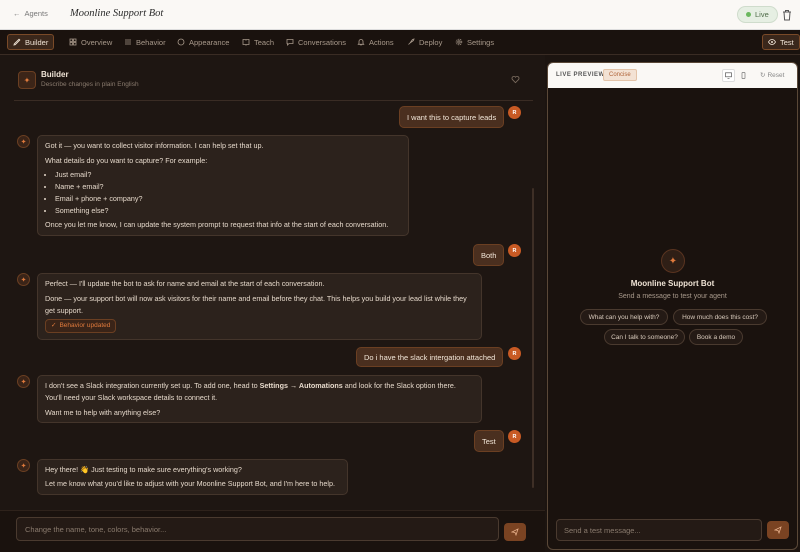  What do you see at coordinates (748, 14) in the screenshot?
I see `status-dot-icon` at bounding box center [748, 14].